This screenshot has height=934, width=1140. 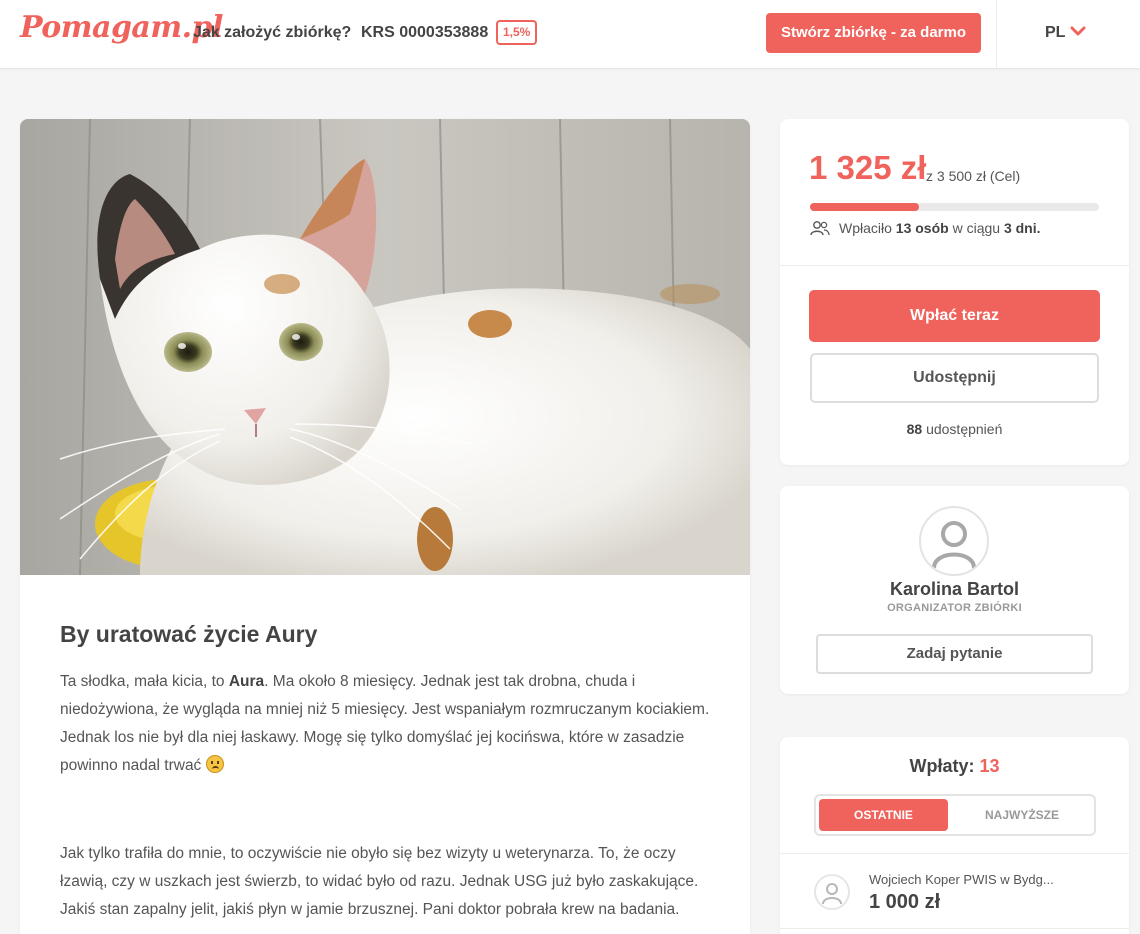 What do you see at coordinates (955, 815) in the screenshot?
I see `payments-tabs: OSTATNIE NAJWYŻSZE` at bounding box center [955, 815].